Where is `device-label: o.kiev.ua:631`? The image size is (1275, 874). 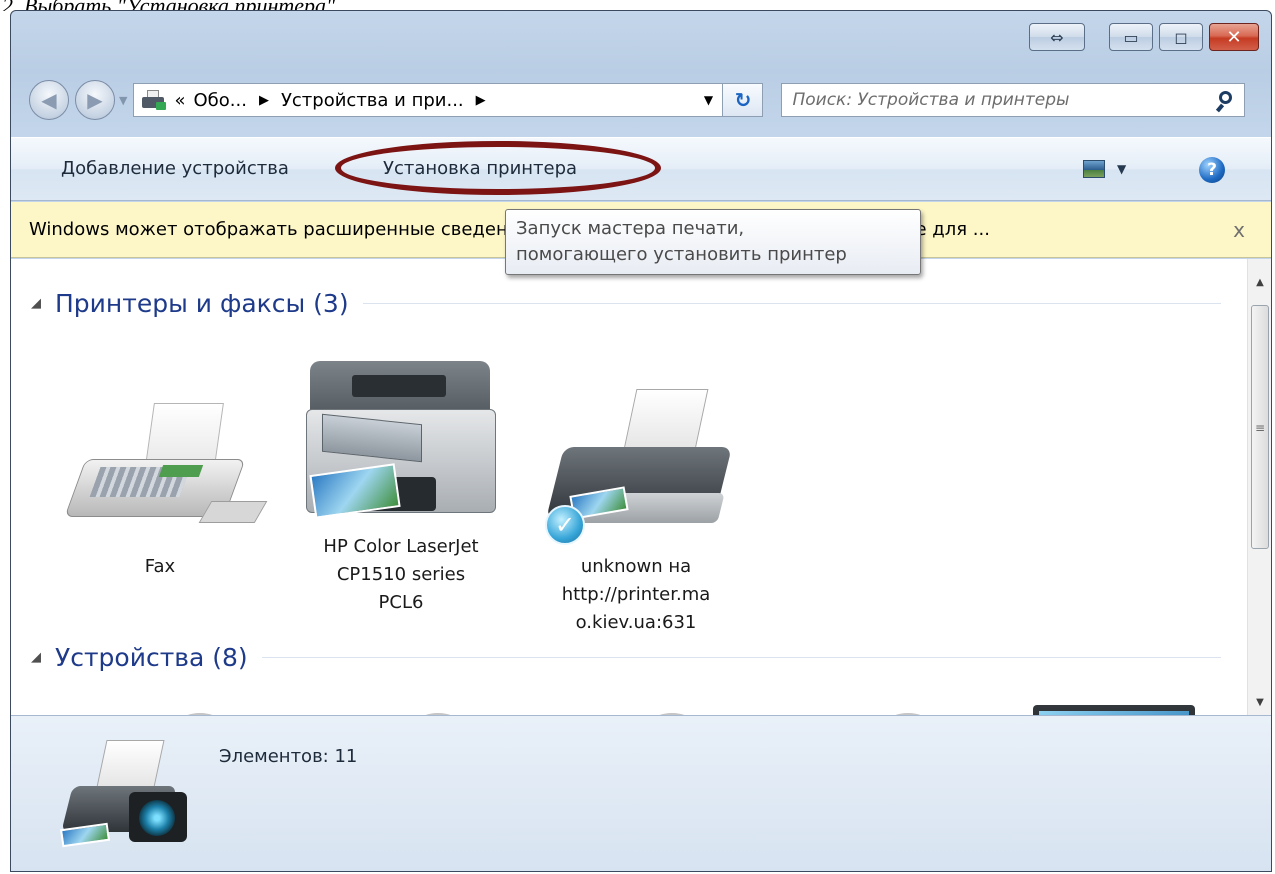
device-label: o.kiev.ua:631 is located at coordinates (636, 622).